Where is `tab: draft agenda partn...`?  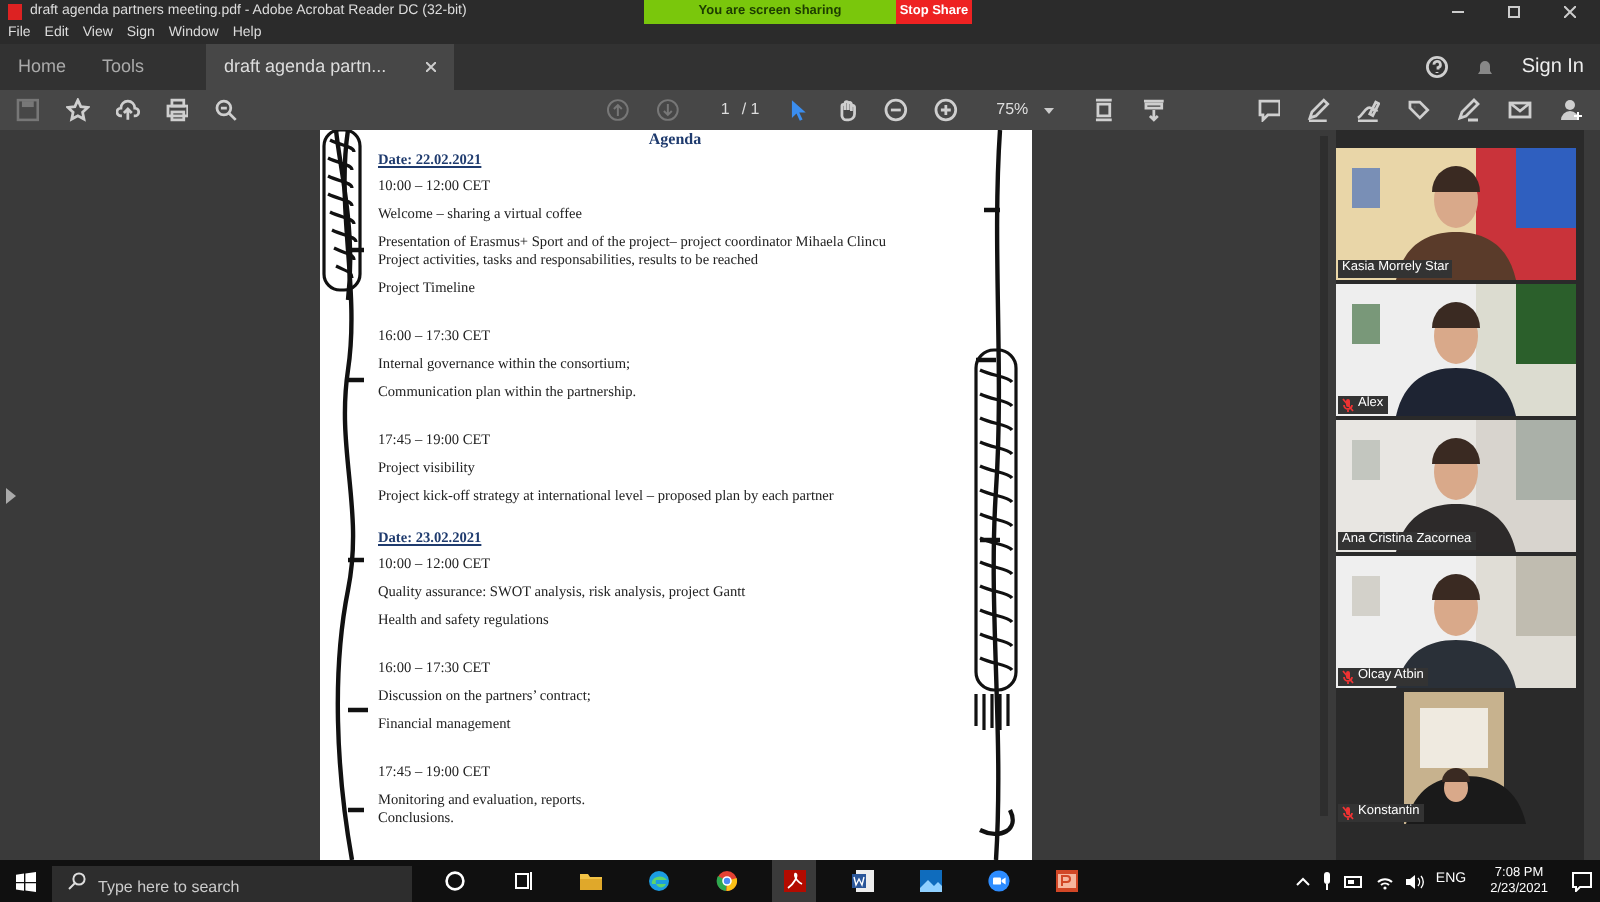 tab: draft agenda partn... is located at coordinates (330, 67).